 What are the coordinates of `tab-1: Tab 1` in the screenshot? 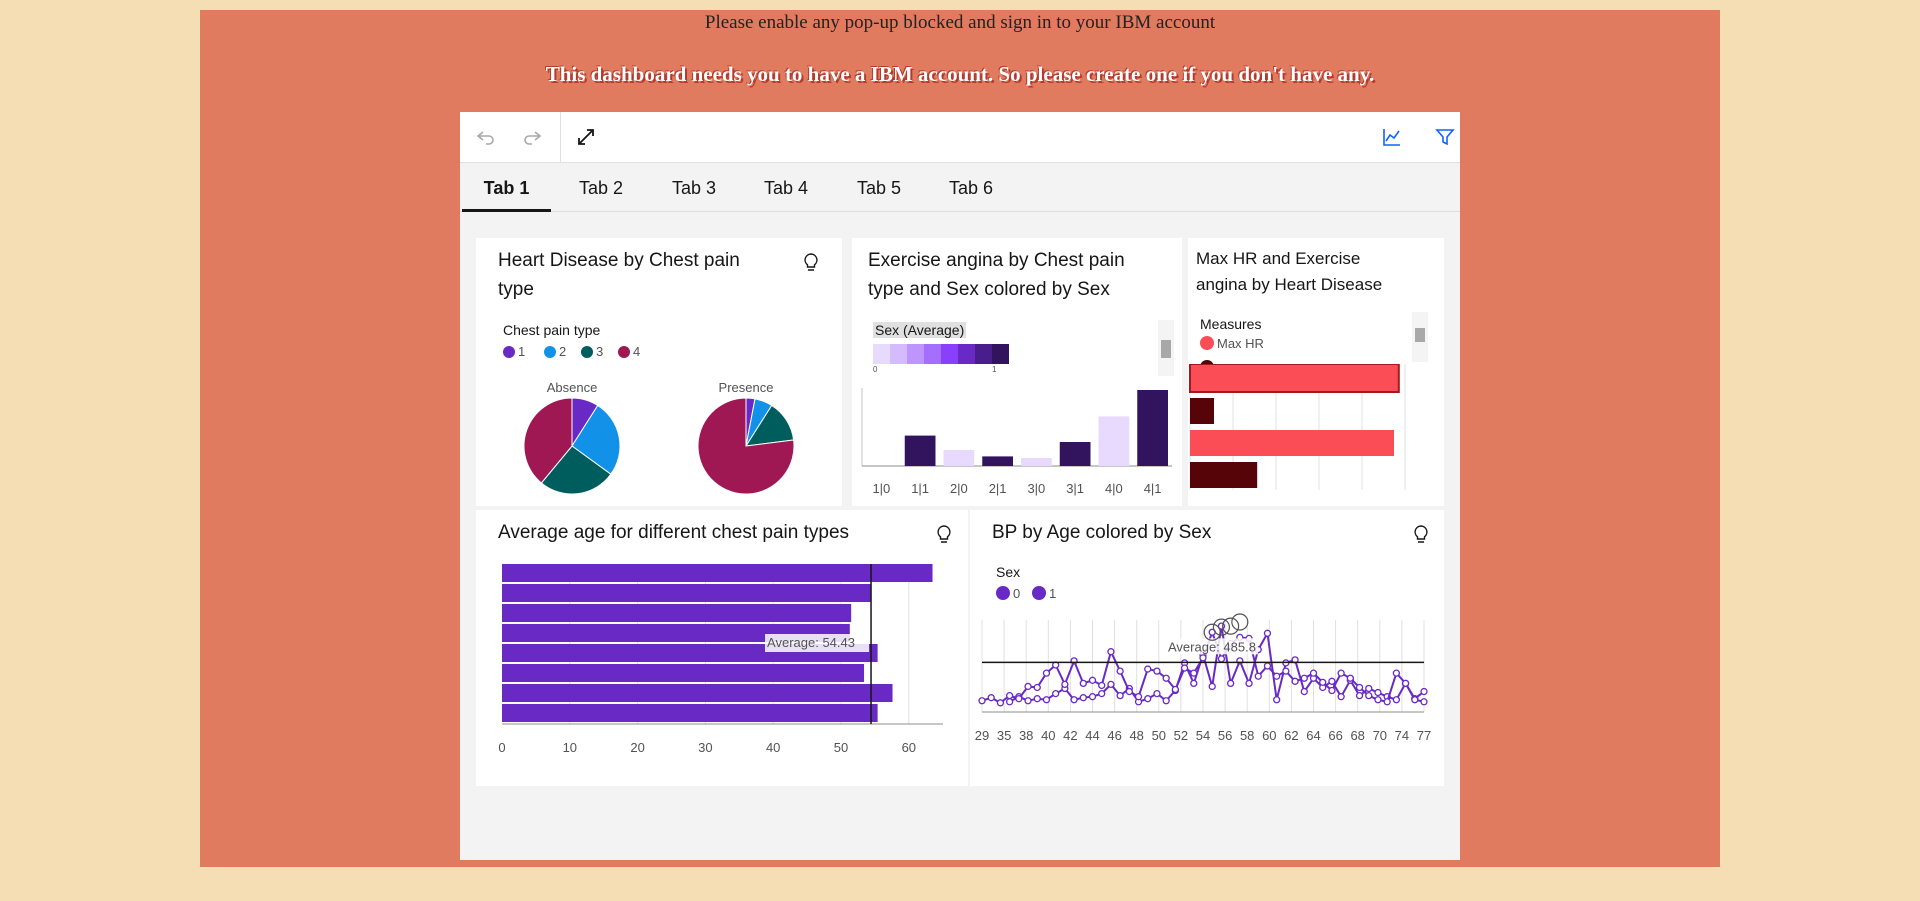 It's located at (506, 187).